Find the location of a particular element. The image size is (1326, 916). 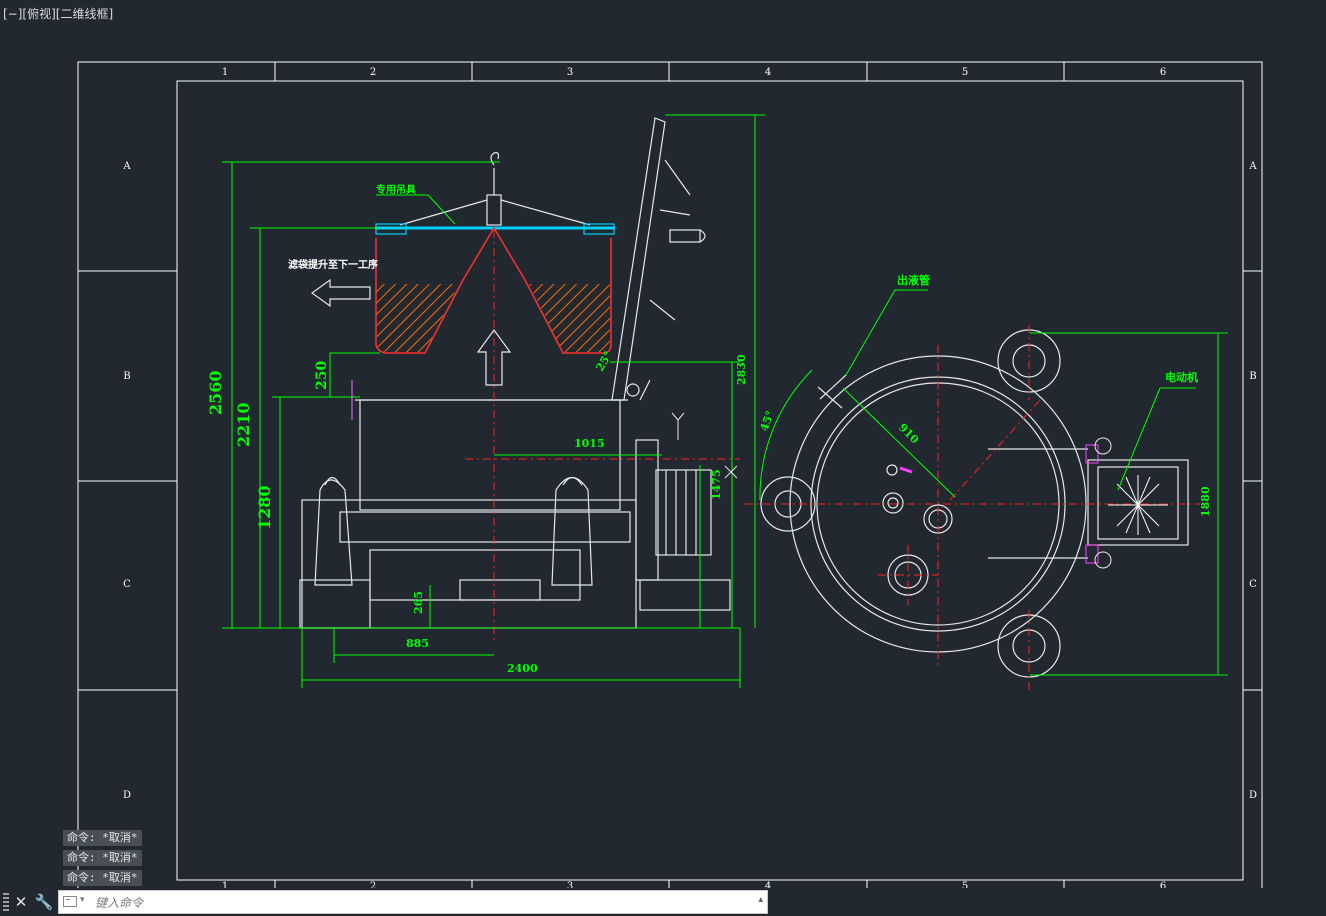

dim-1280: 1280 is located at coordinates (264, 507).